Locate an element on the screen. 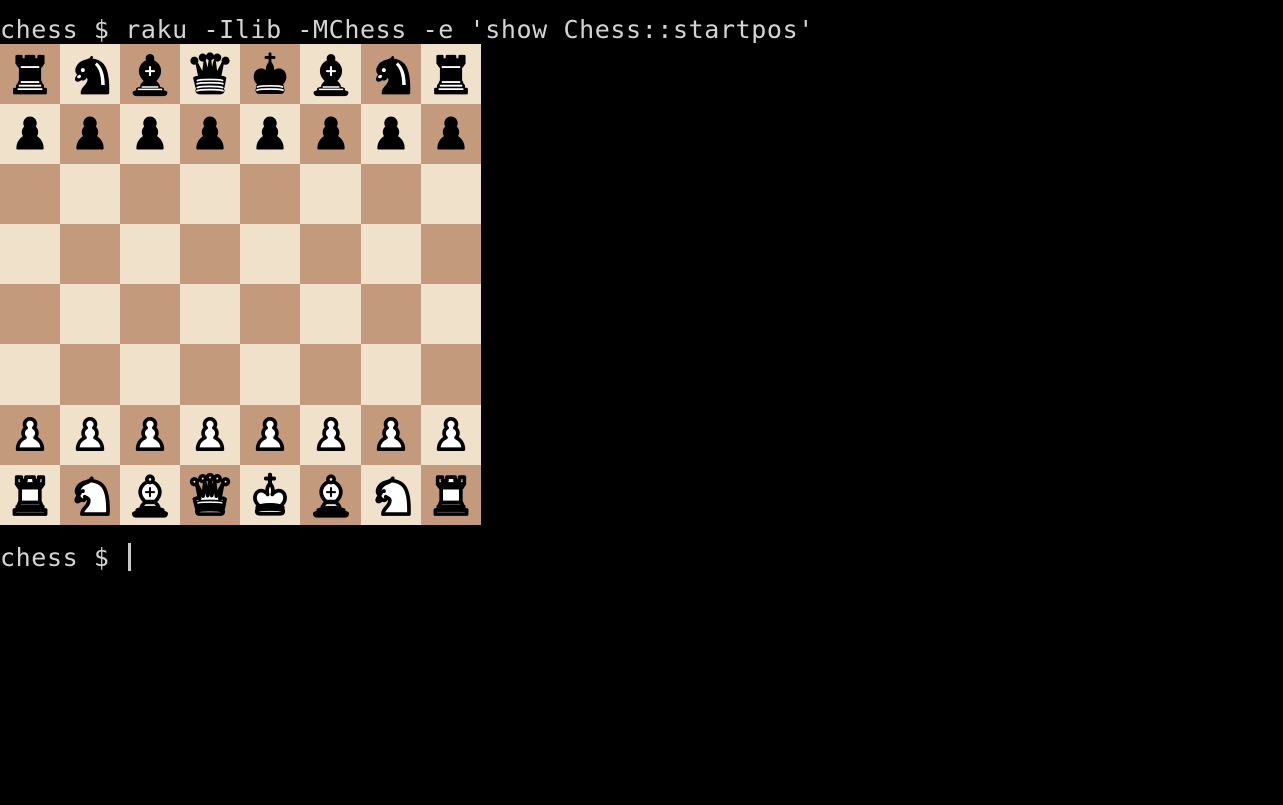 The image size is (1283, 805). board-square-g4 is located at coordinates (390, 314).